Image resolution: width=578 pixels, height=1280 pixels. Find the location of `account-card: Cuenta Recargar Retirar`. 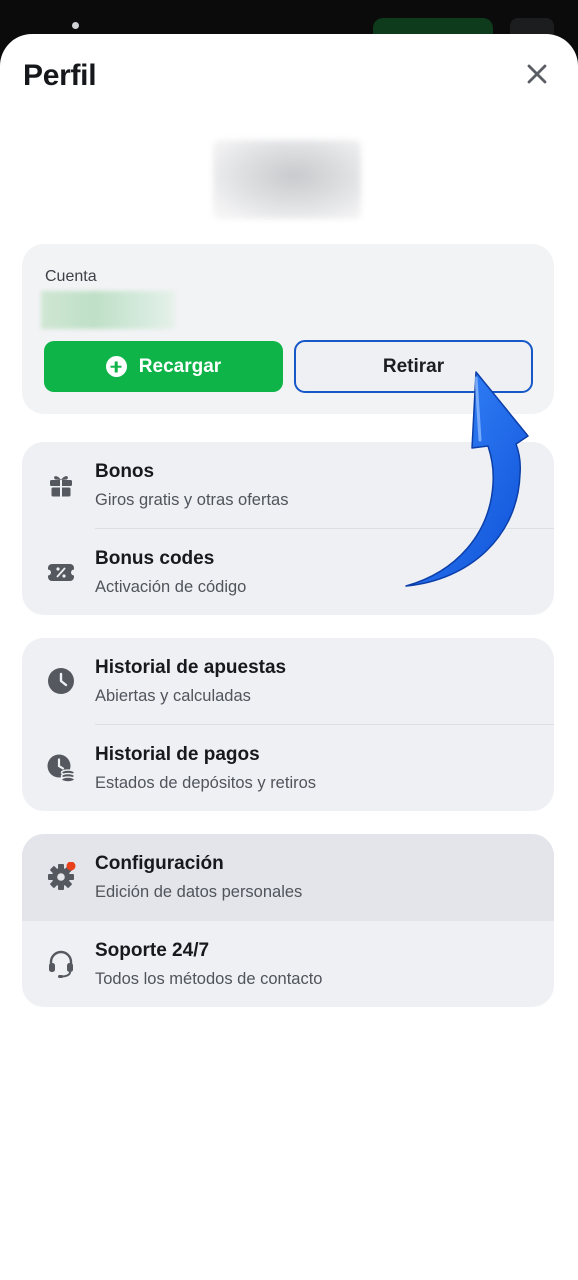

account-card: Cuenta Recargar Retirar is located at coordinates (288, 329).